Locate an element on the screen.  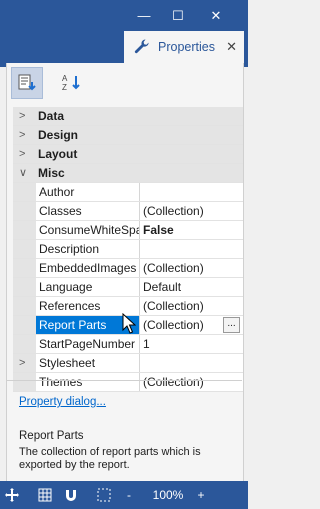
move-icon is located at coordinates (12, 495).